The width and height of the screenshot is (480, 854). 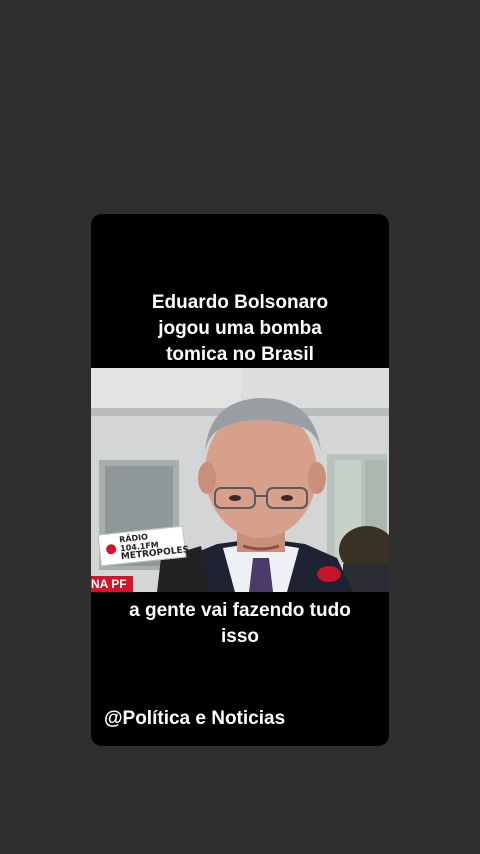 What do you see at coordinates (112, 584) in the screenshot?
I see `news-lower-third: NA PF` at bounding box center [112, 584].